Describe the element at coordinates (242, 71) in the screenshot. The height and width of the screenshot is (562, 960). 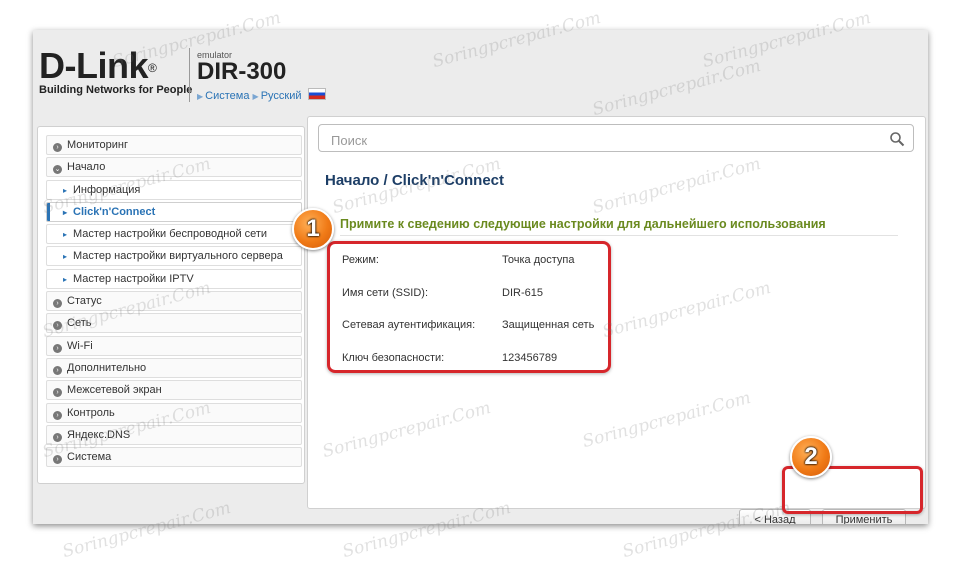
I see `model-name: DIR-300` at that location.